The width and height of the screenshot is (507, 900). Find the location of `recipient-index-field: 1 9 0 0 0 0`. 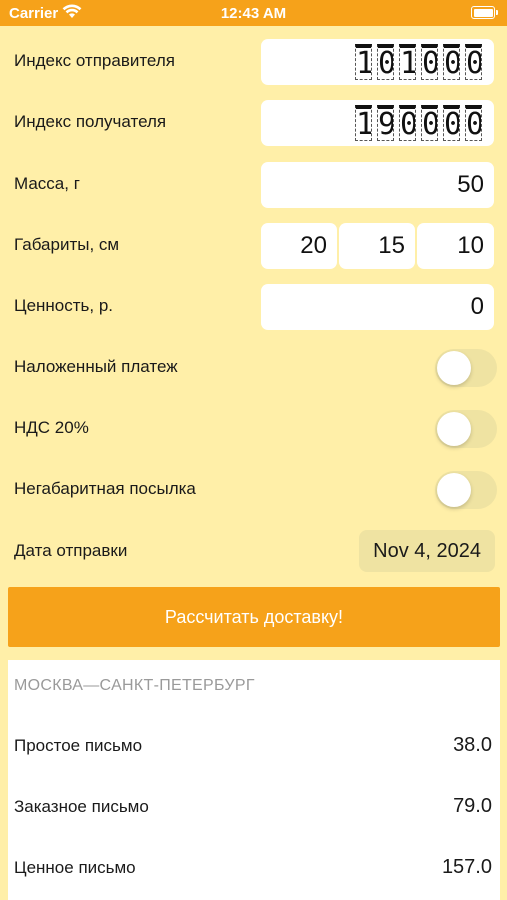

recipient-index-field: 1 9 0 0 0 0 is located at coordinates (377, 123).